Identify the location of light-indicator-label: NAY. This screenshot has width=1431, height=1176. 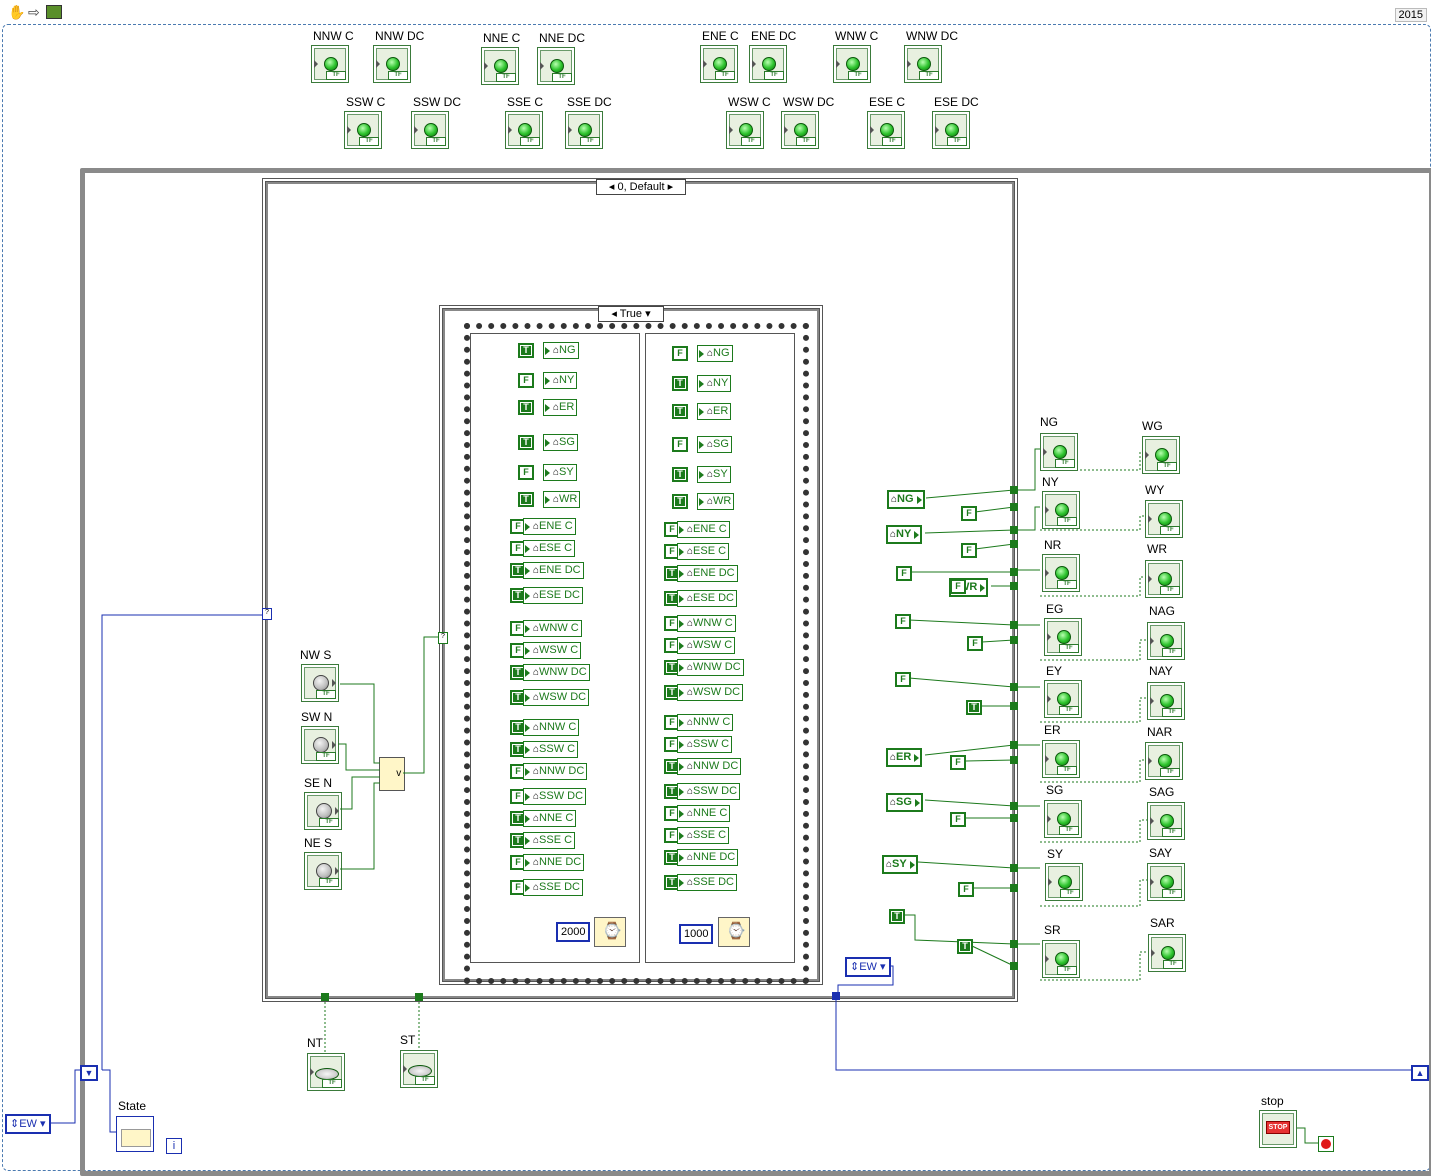
(1161, 671).